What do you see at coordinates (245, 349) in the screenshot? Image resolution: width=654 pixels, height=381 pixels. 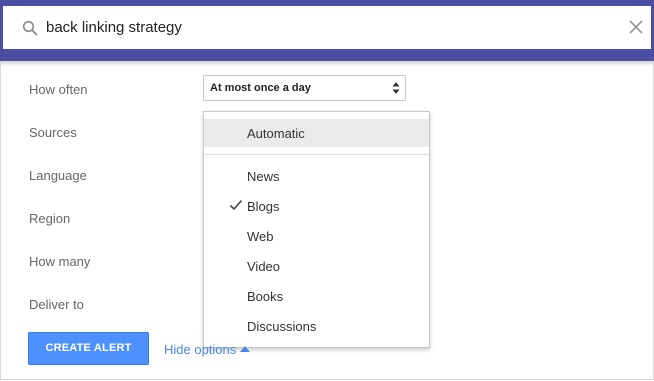 I see `caret-up-icon` at bounding box center [245, 349].